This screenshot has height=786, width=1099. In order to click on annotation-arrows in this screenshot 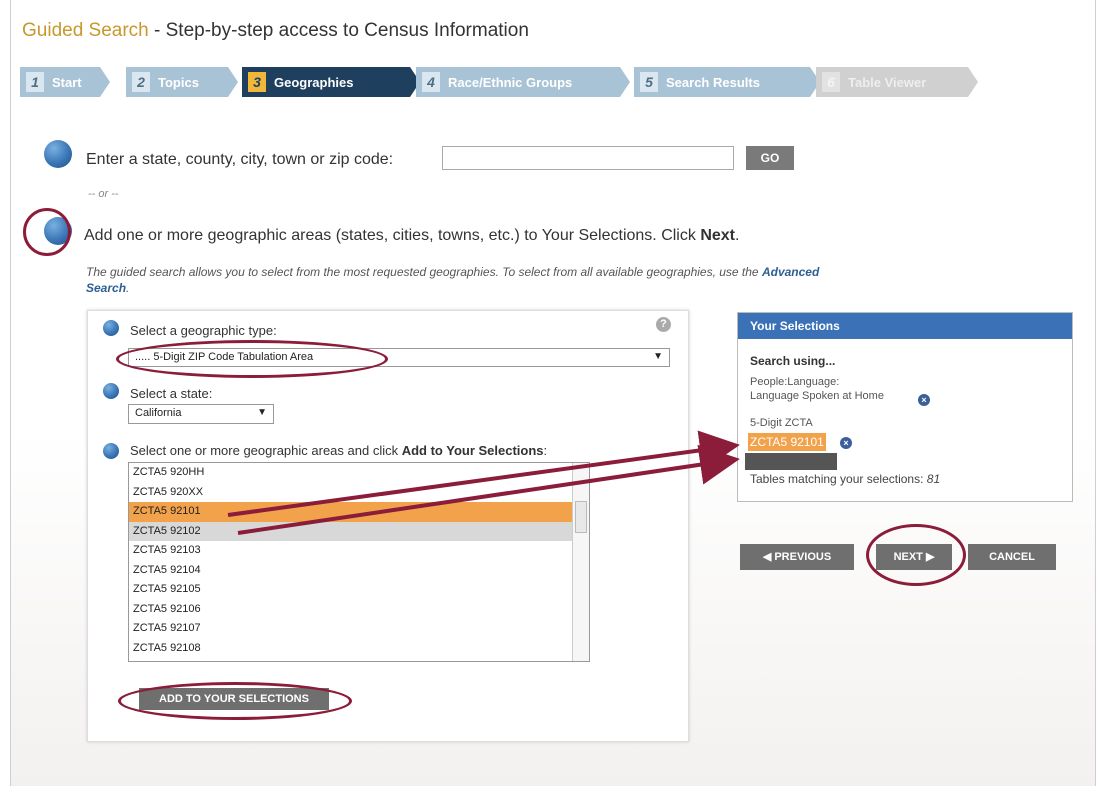, I will do `click(483, 482)`.